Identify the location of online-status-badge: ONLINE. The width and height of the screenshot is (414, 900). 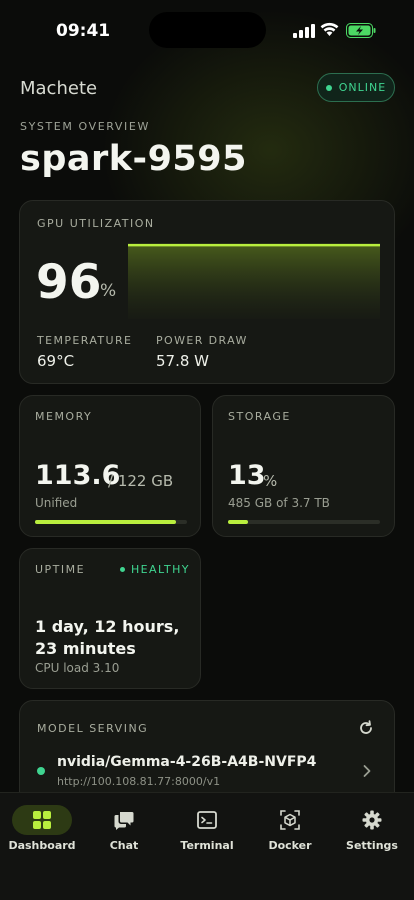
(356, 87).